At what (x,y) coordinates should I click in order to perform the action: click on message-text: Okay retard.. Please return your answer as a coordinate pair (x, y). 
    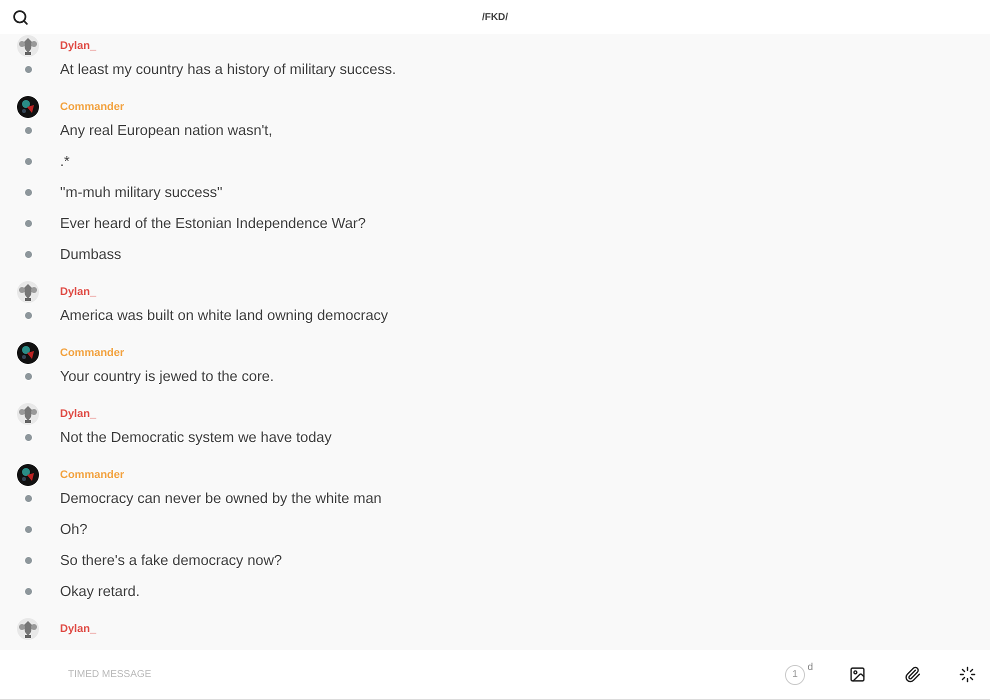
    Looking at the image, I should click on (100, 592).